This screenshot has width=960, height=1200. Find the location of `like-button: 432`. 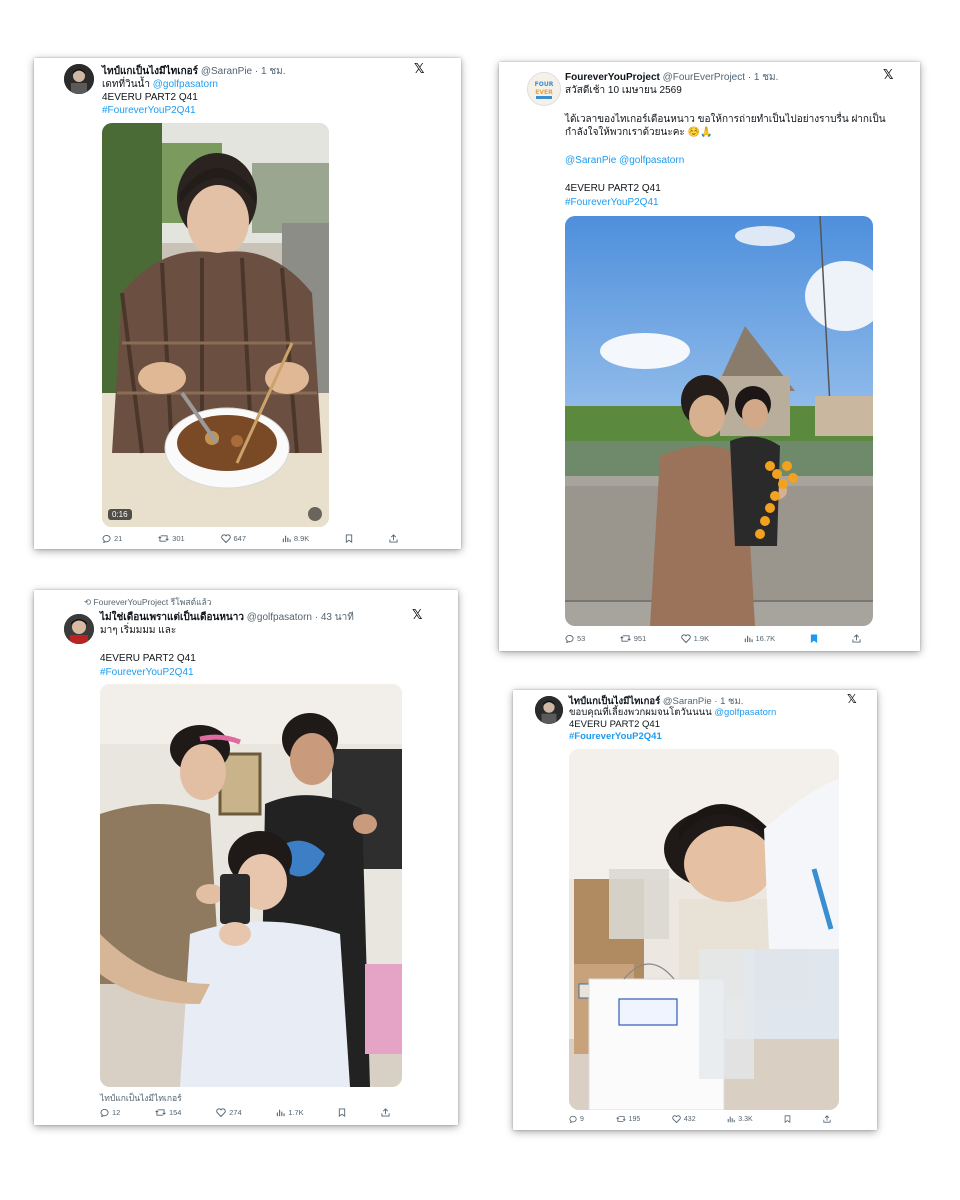

like-button: 432 is located at coordinates (684, 1119).